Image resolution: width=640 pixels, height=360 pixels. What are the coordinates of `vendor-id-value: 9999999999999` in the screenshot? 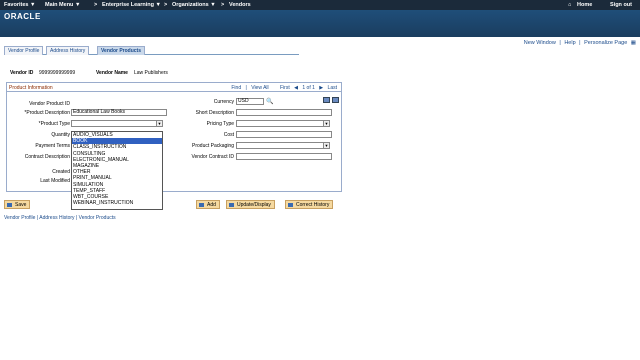 It's located at (57, 73).